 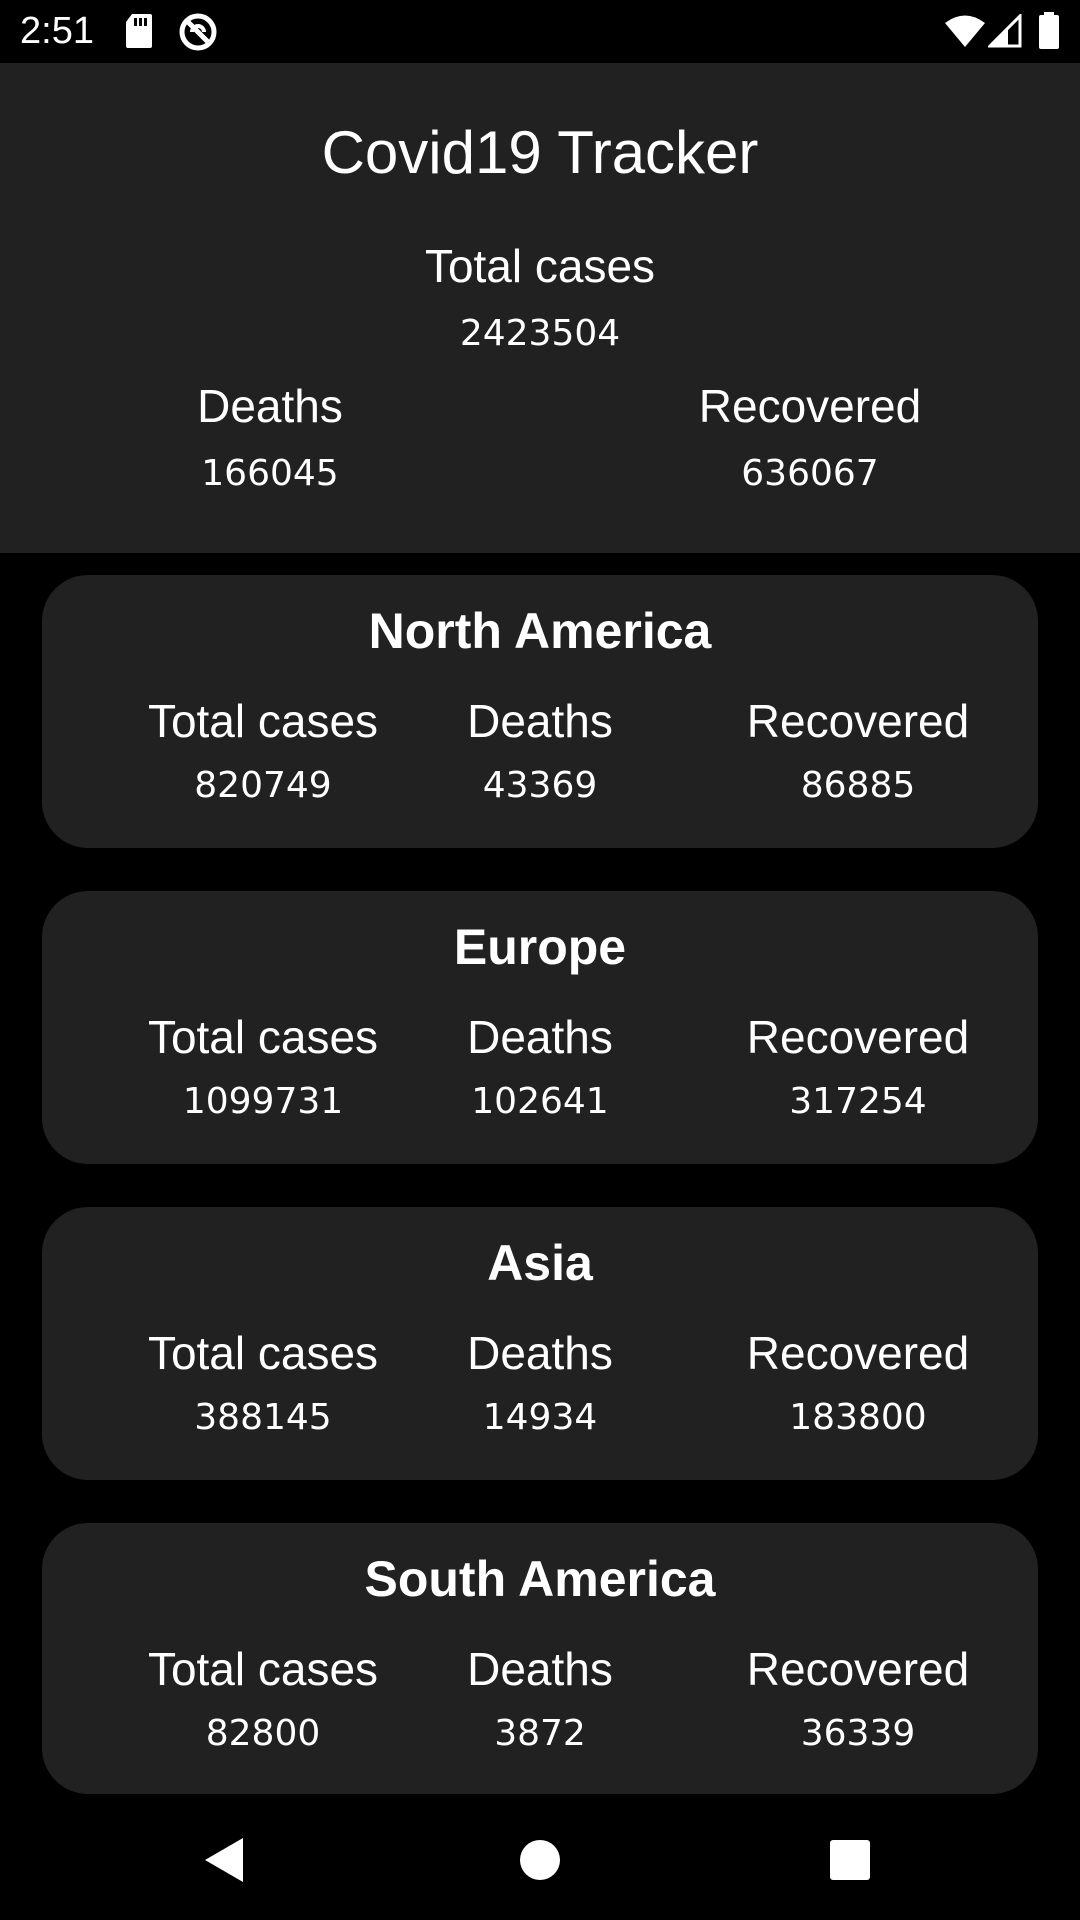 What do you see at coordinates (198, 31) in the screenshot?
I see `no-disturb-icon` at bounding box center [198, 31].